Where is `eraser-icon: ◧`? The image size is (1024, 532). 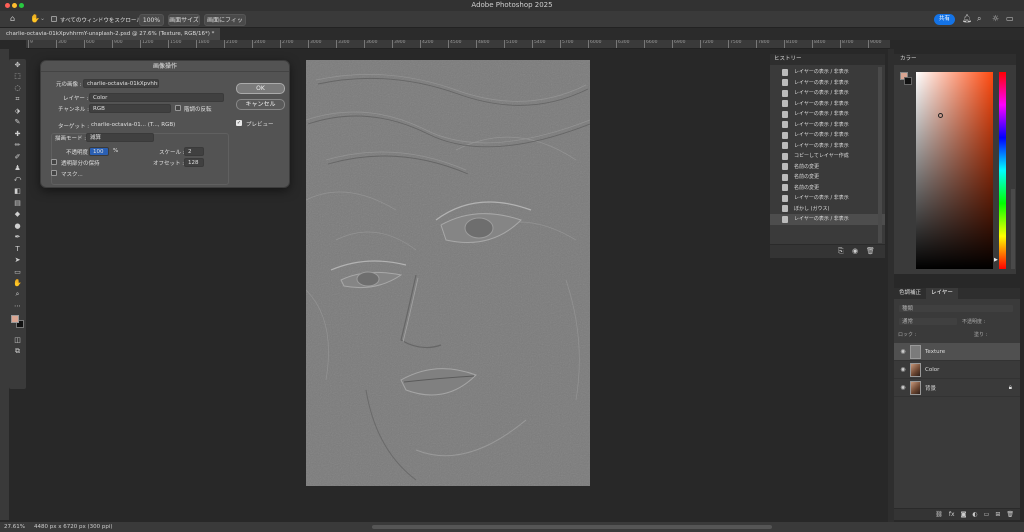 eraser-icon: ◧ is located at coordinates (17, 192).